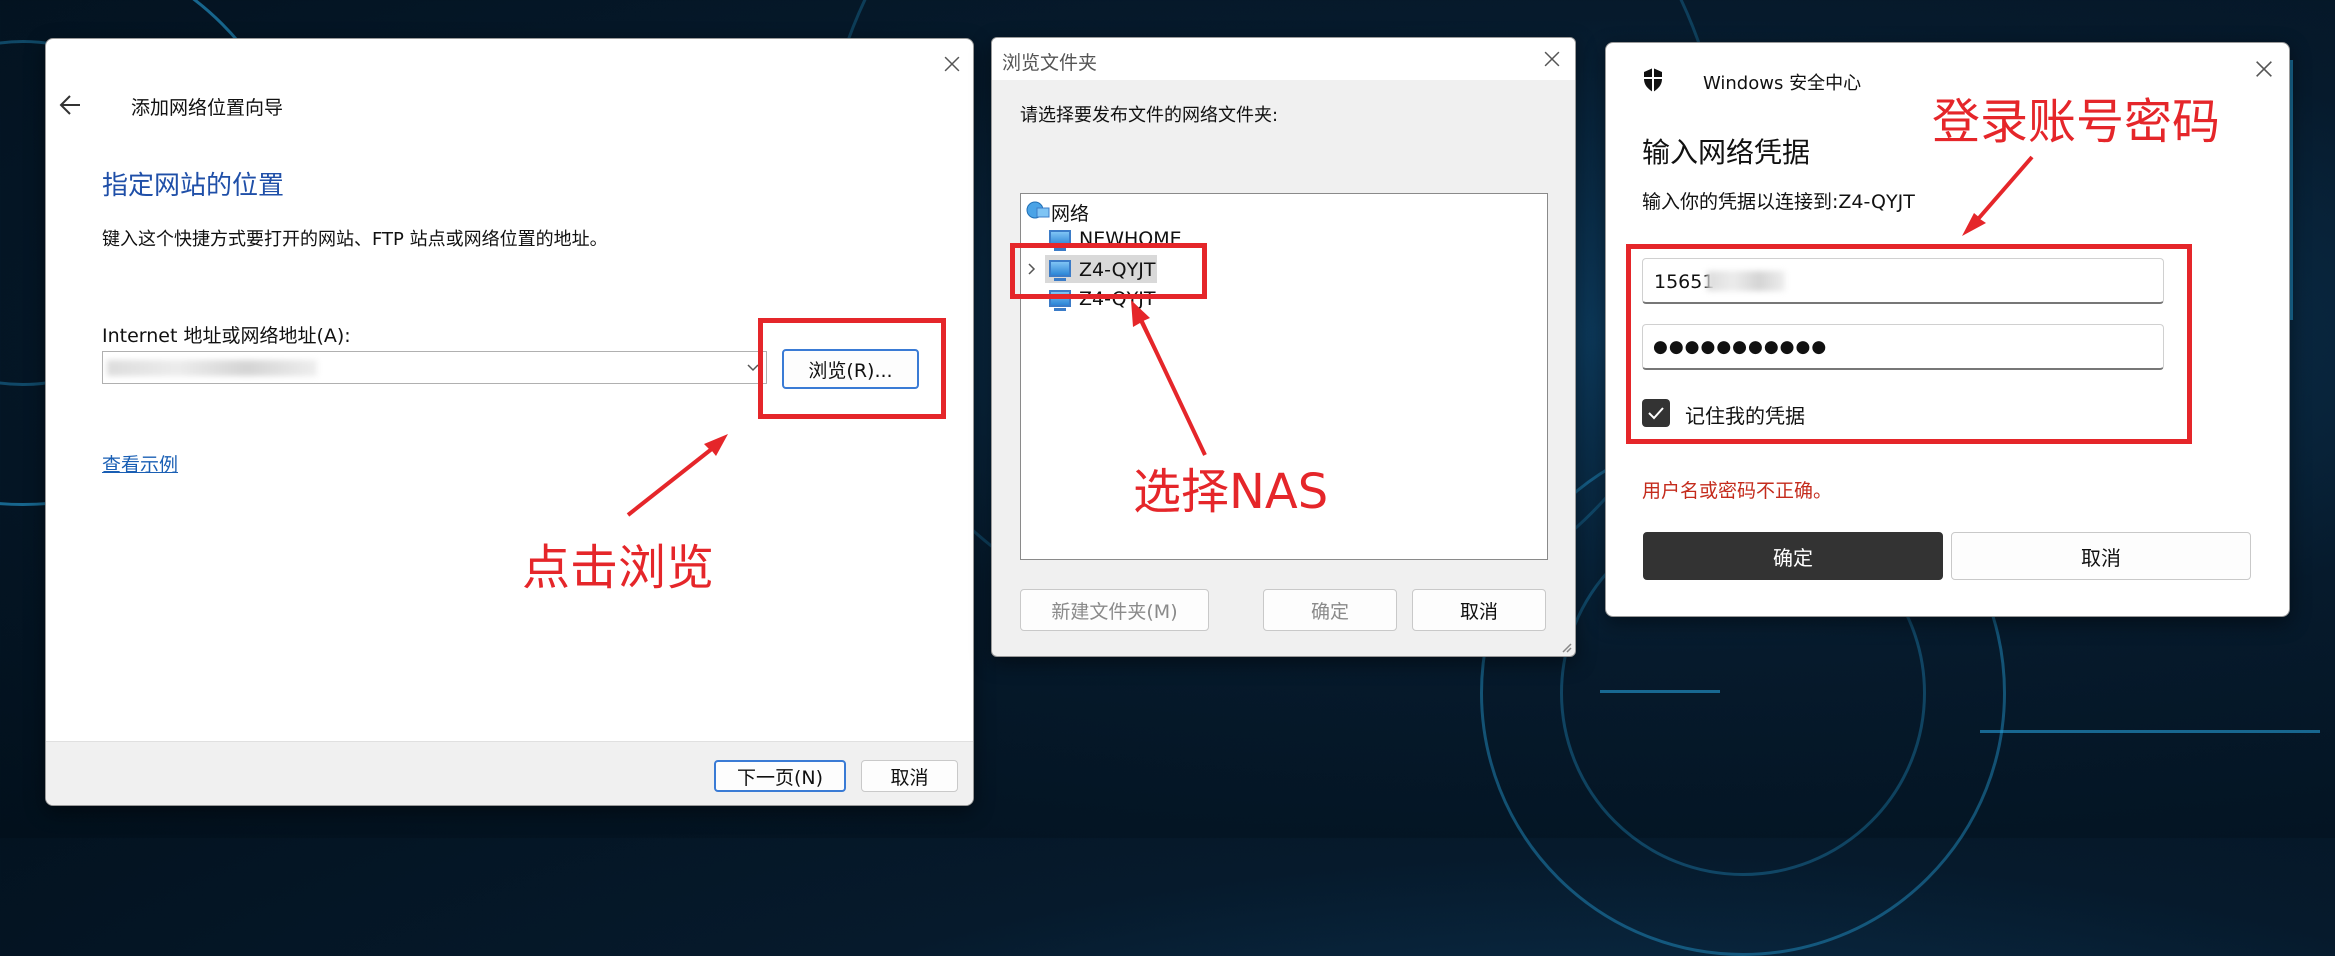  What do you see at coordinates (618, 568) in the screenshot?
I see `annotation-click-browse: 点击浏览` at bounding box center [618, 568].